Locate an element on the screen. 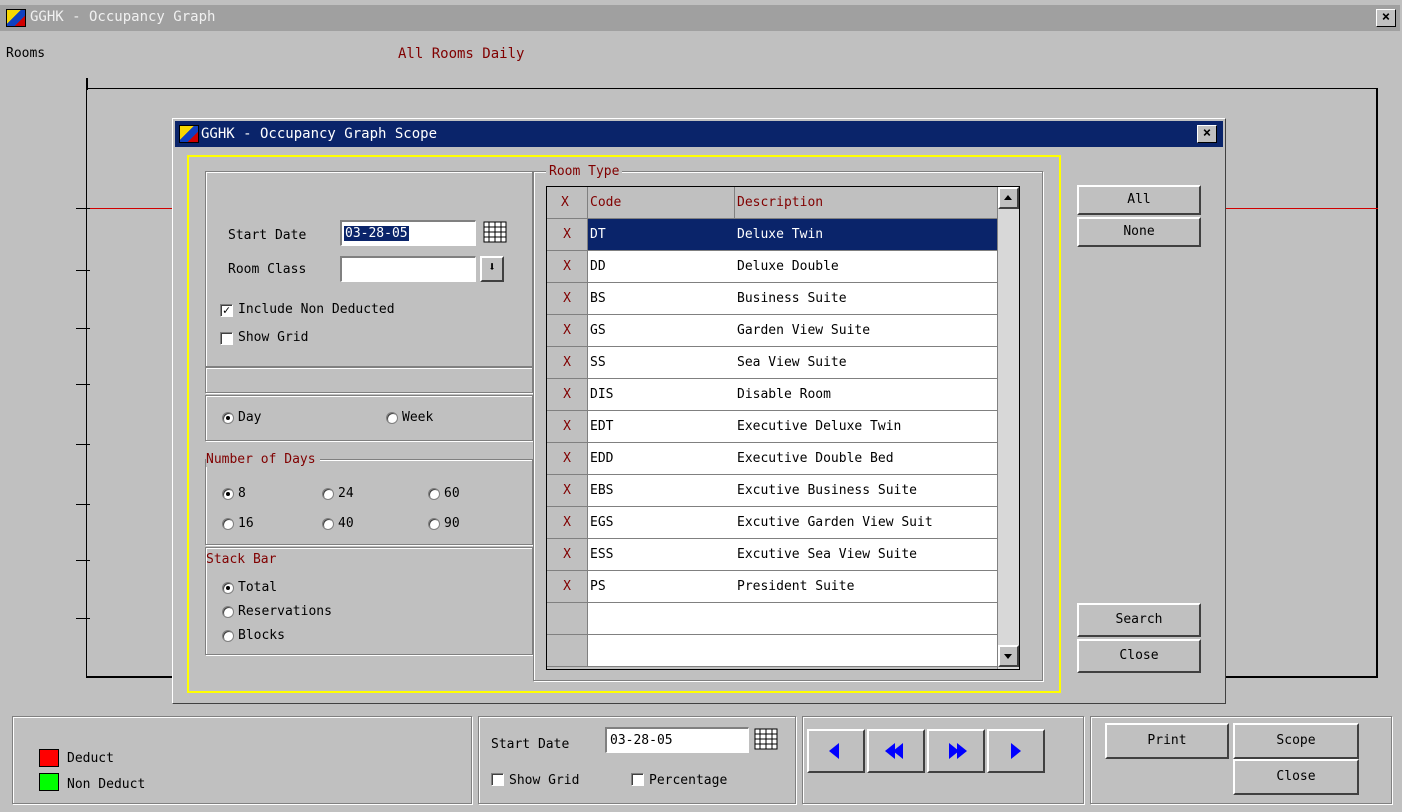 This screenshot has width=1402, height=812. row-description: Disable Room is located at coordinates (866, 394).